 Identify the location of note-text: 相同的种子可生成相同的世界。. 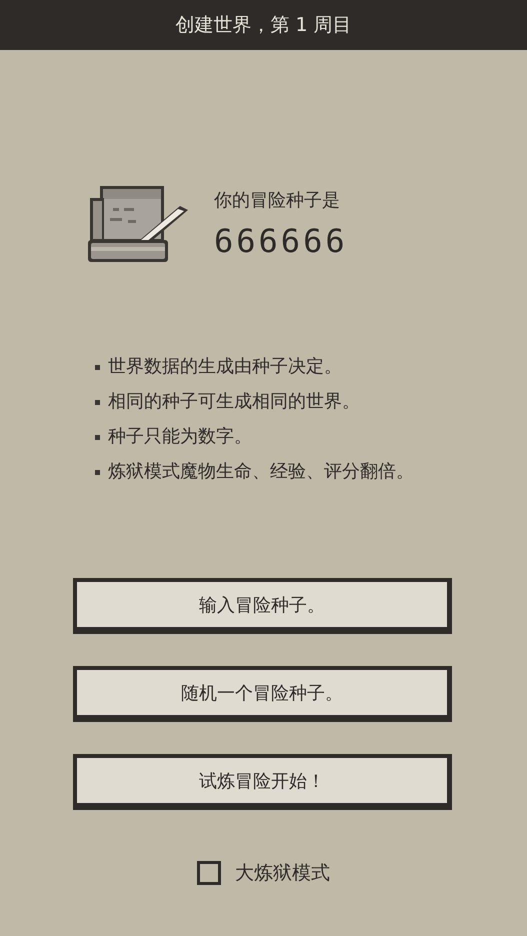
(234, 402).